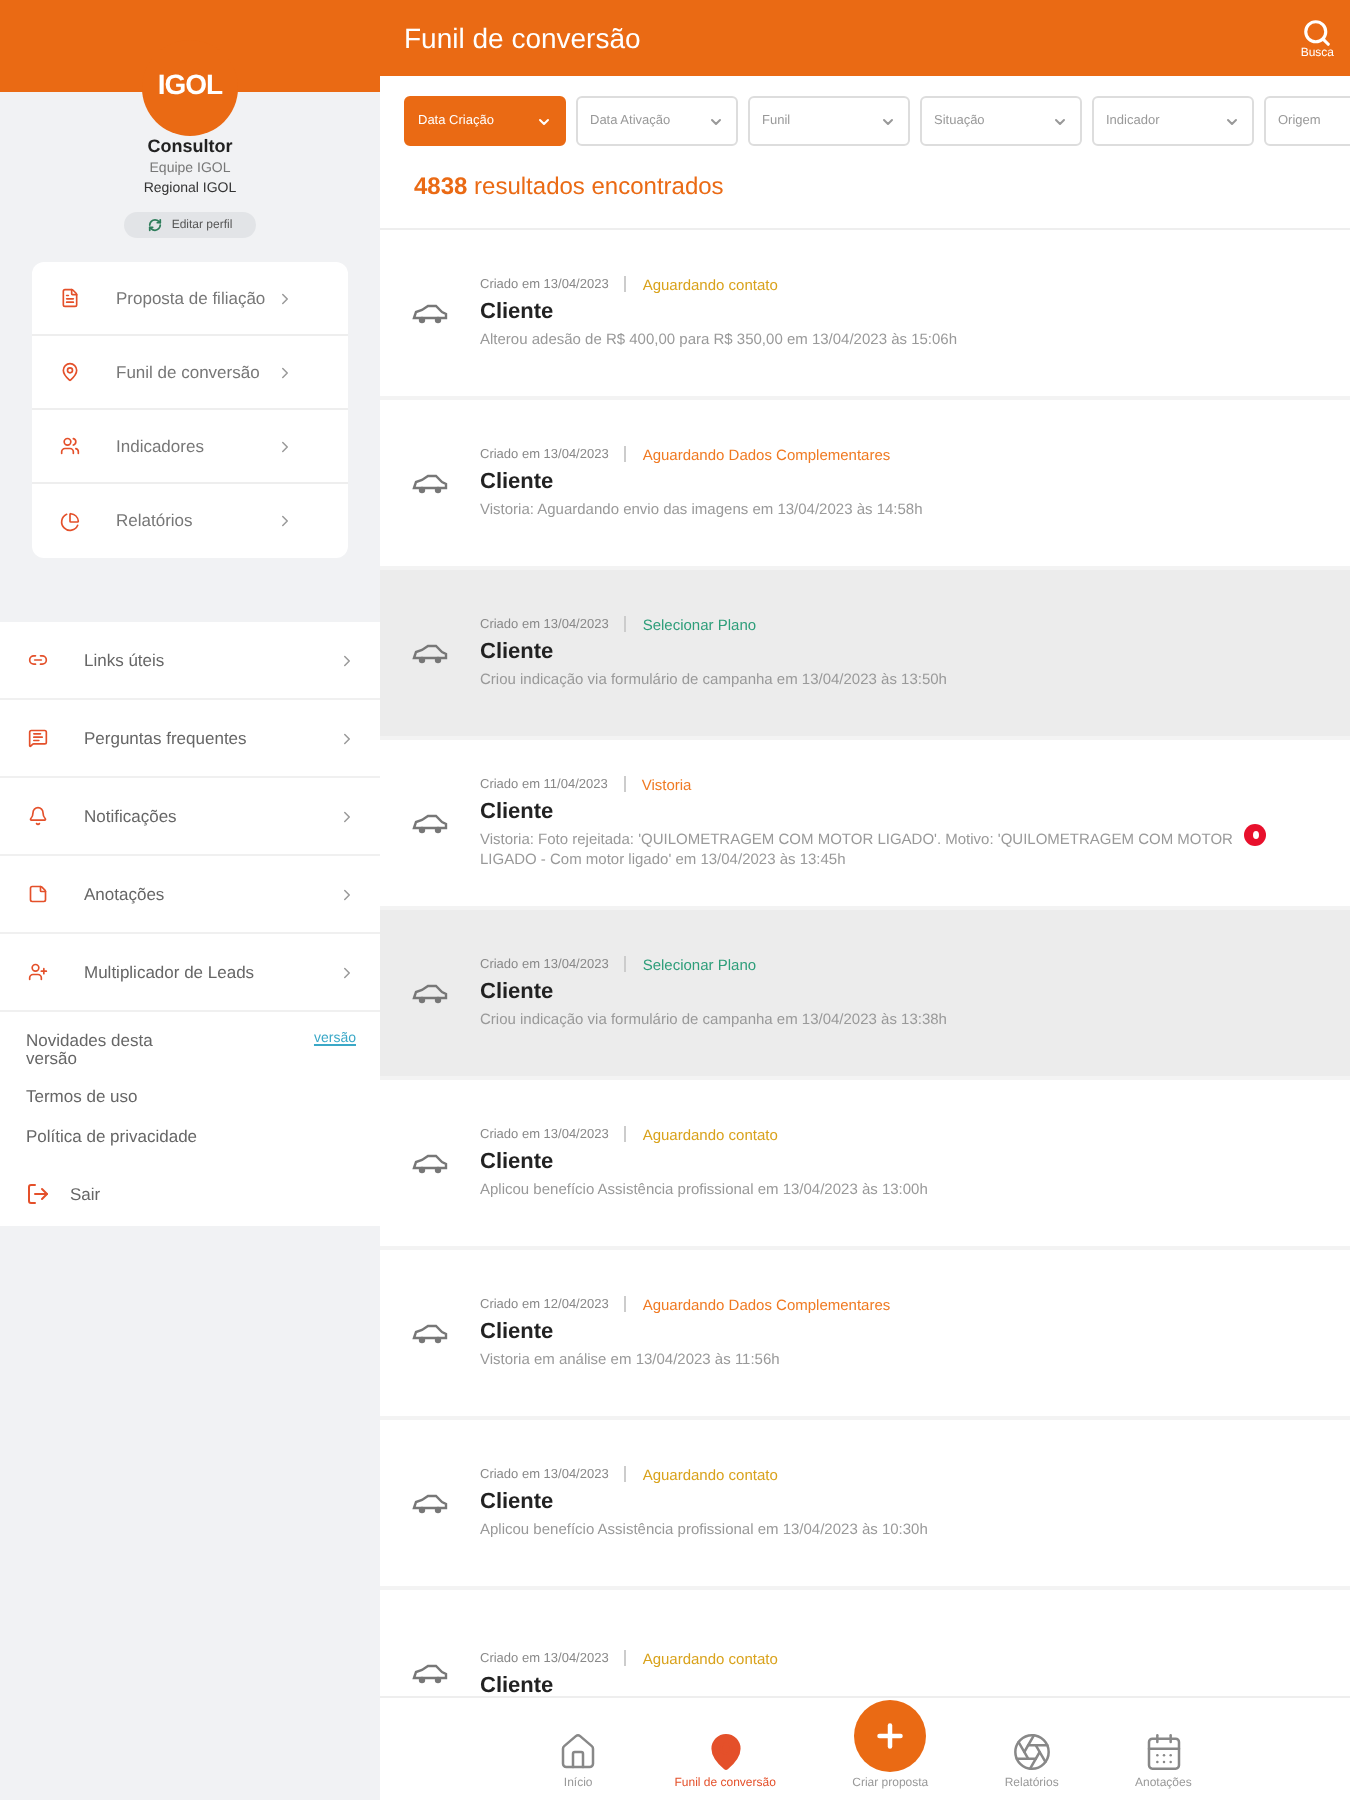  I want to click on menu-item: Indicadores, so click(190, 447).